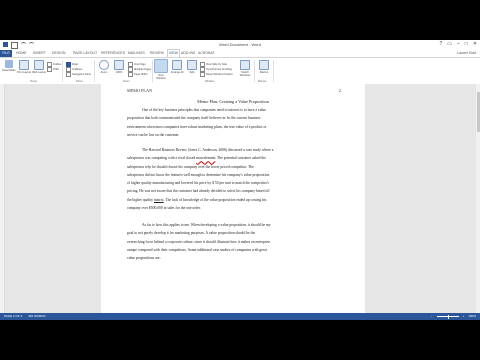 The width and height of the screenshot is (480, 360). What do you see at coordinates (113, 53) in the screenshot?
I see `tab-references: REFERENCES` at bounding box center [113, 53].